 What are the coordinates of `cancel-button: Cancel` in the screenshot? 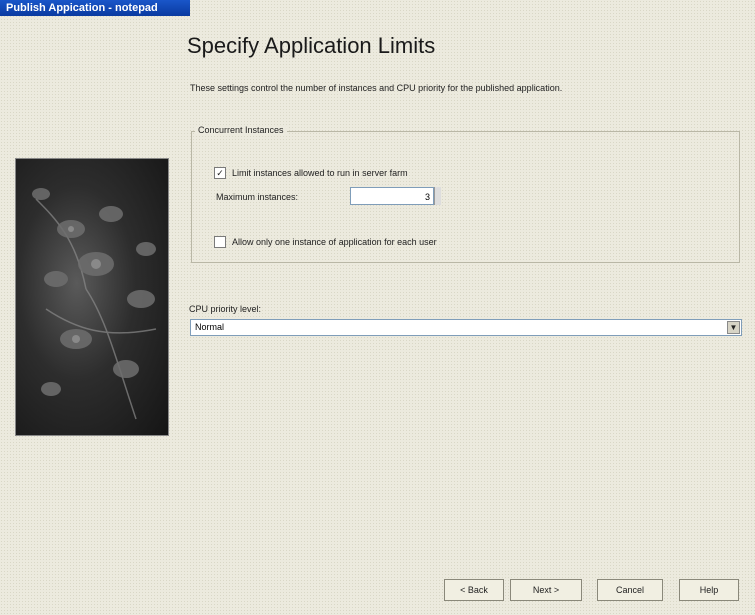 It's located at (630, 590).